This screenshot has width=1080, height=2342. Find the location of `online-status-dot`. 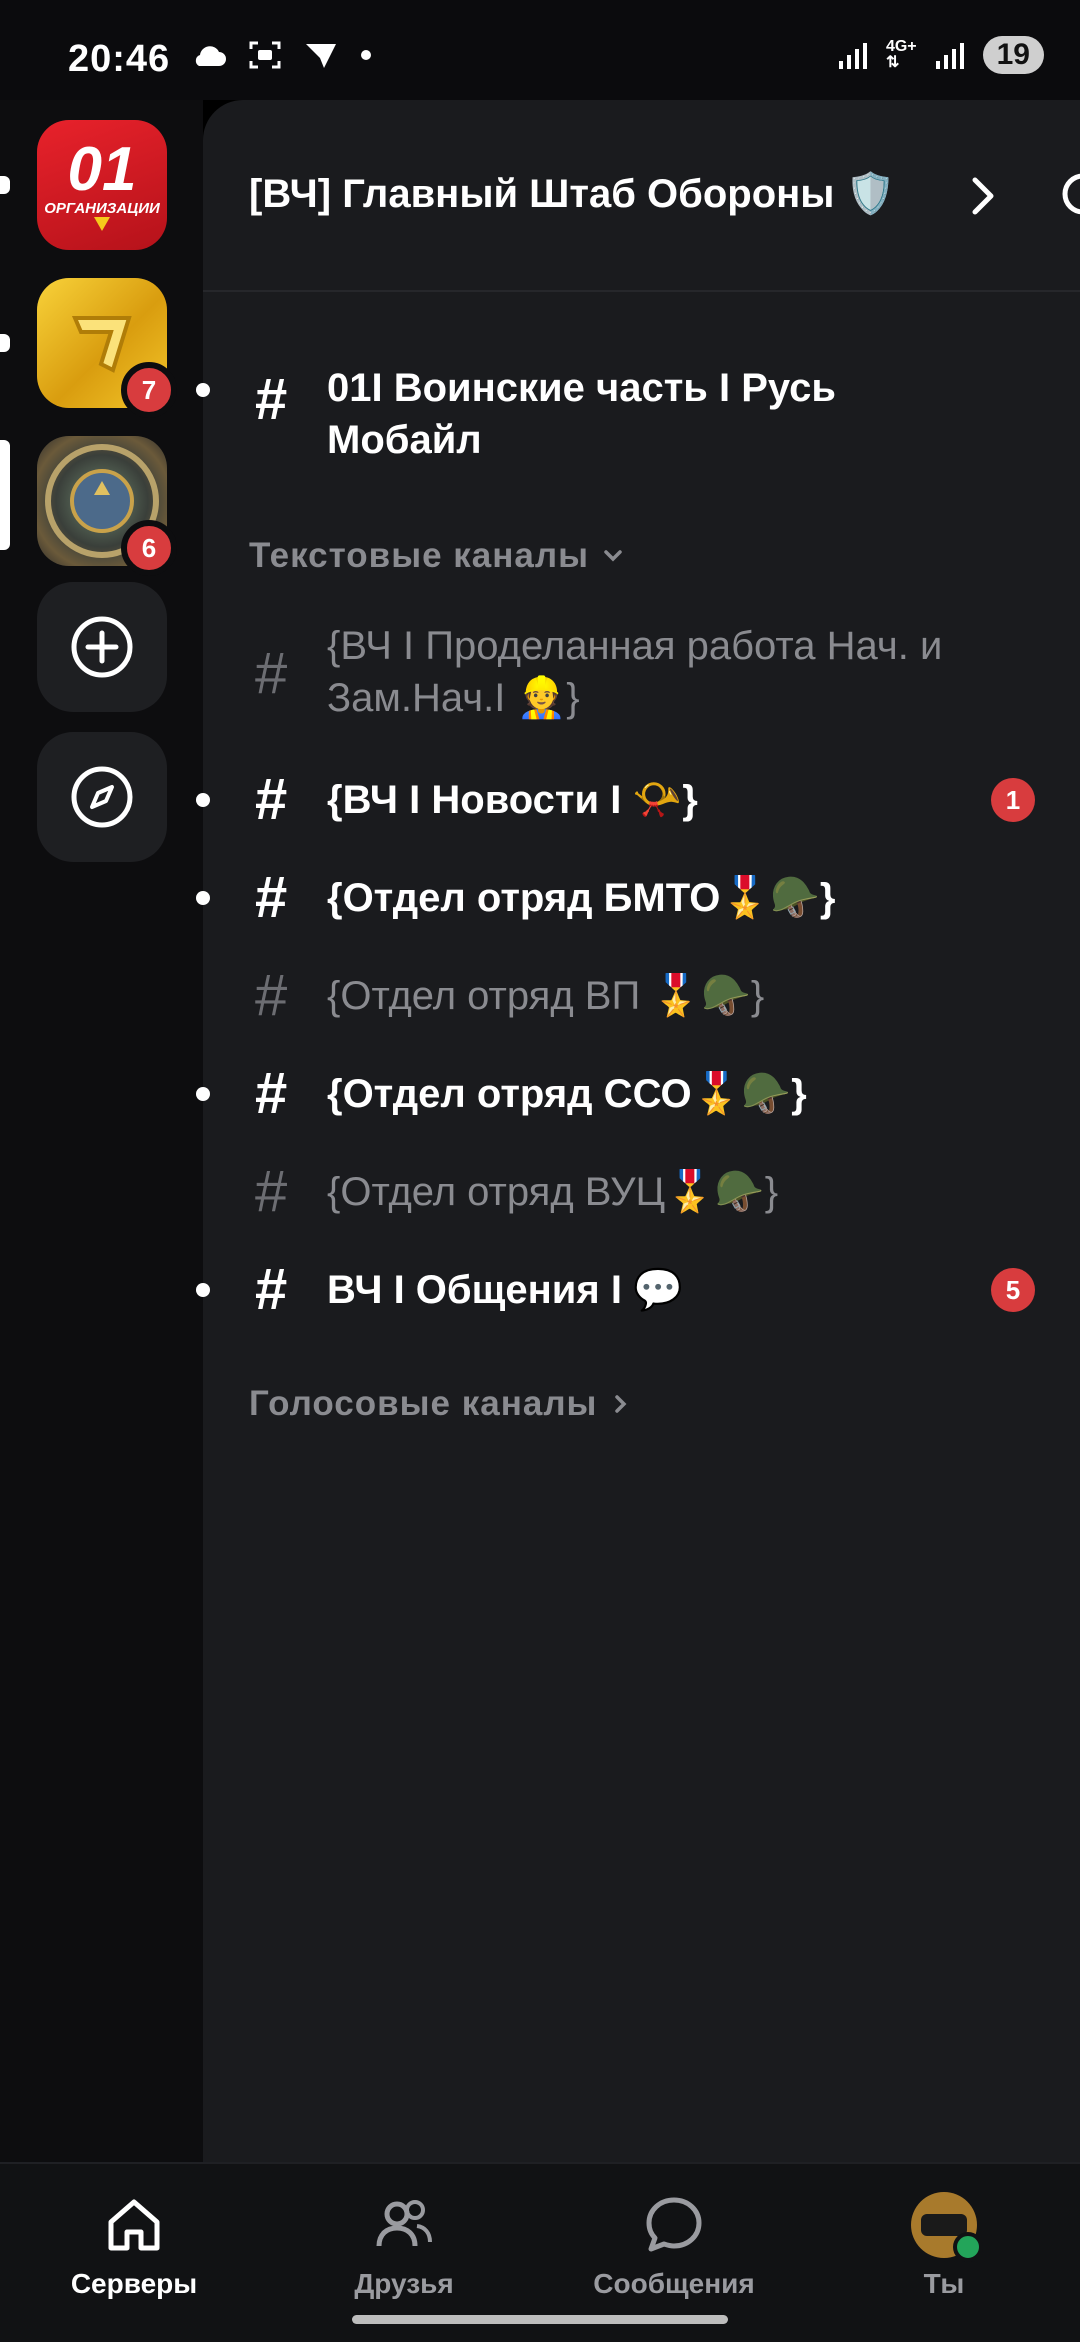

online-status-dot is located at coordinates (968, 2247).